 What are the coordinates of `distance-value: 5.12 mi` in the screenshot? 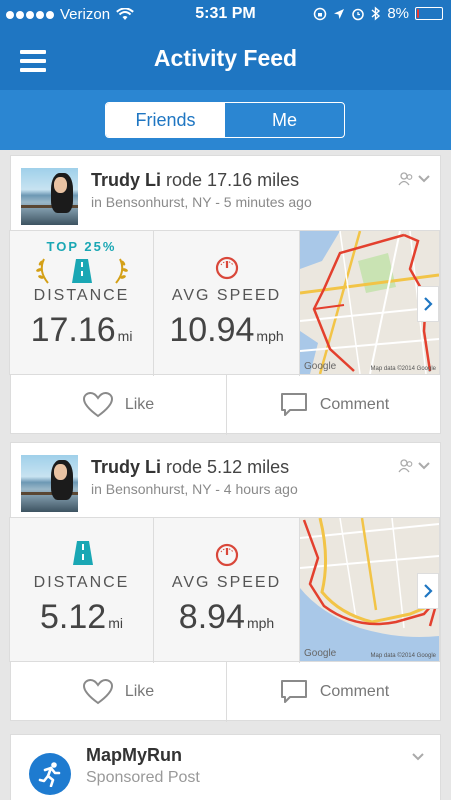 It's located at (81, 617).